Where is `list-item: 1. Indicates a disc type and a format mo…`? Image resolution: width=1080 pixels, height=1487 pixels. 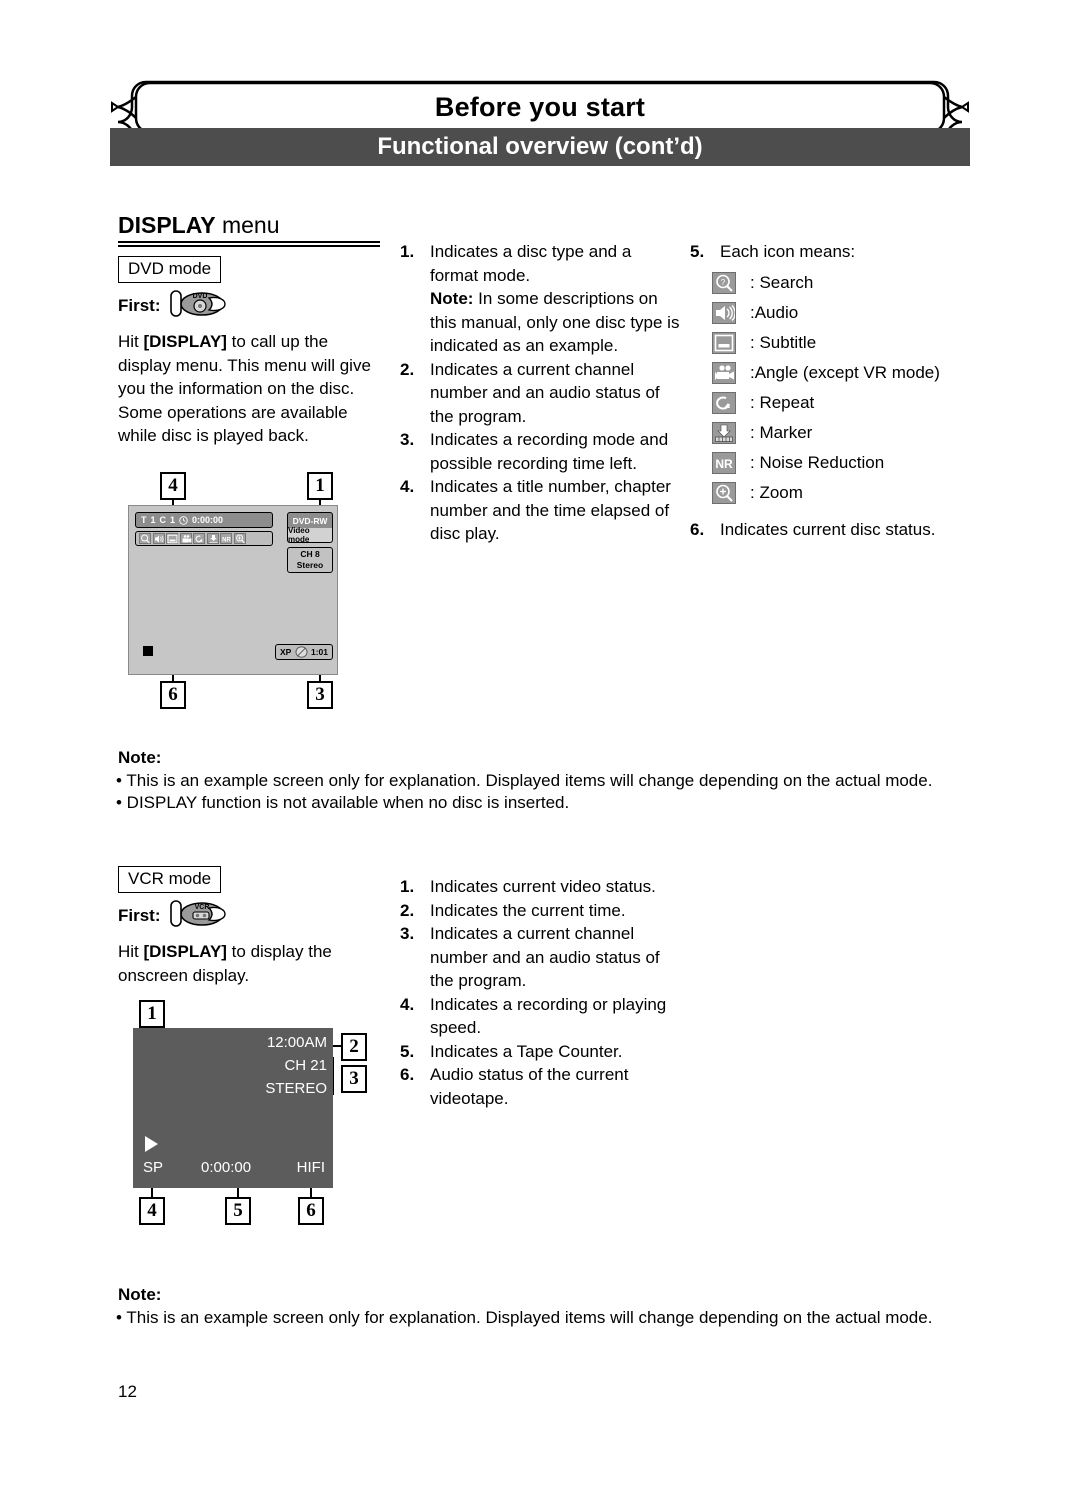
list-item: 1. Indicates a disc type and a format mo… is located at coordinates (540, 299).